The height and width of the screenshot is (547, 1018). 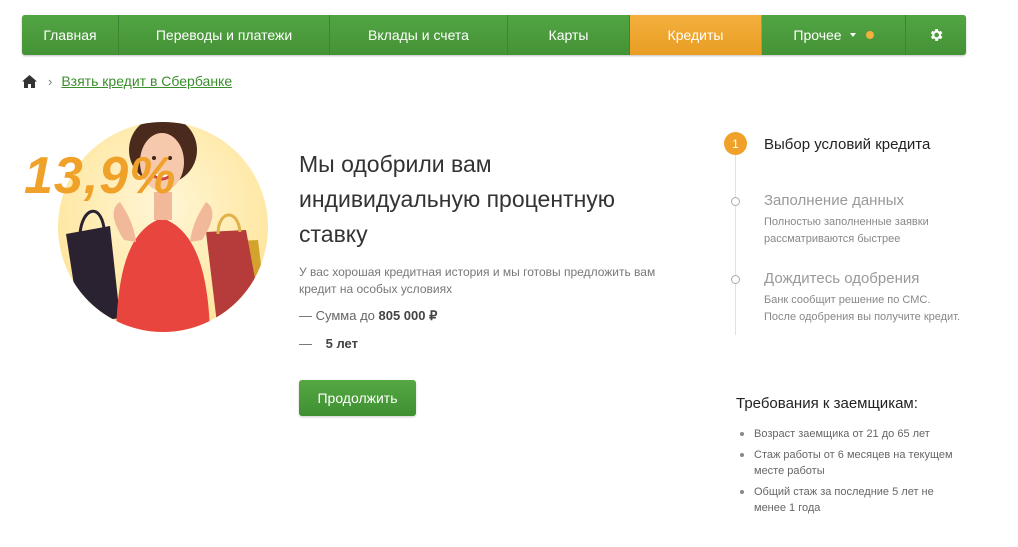 What do you see at coordinates (817, 35) in the screenshot?
I see `nav-item-label: Прочее` at bounding box center [817, 35].